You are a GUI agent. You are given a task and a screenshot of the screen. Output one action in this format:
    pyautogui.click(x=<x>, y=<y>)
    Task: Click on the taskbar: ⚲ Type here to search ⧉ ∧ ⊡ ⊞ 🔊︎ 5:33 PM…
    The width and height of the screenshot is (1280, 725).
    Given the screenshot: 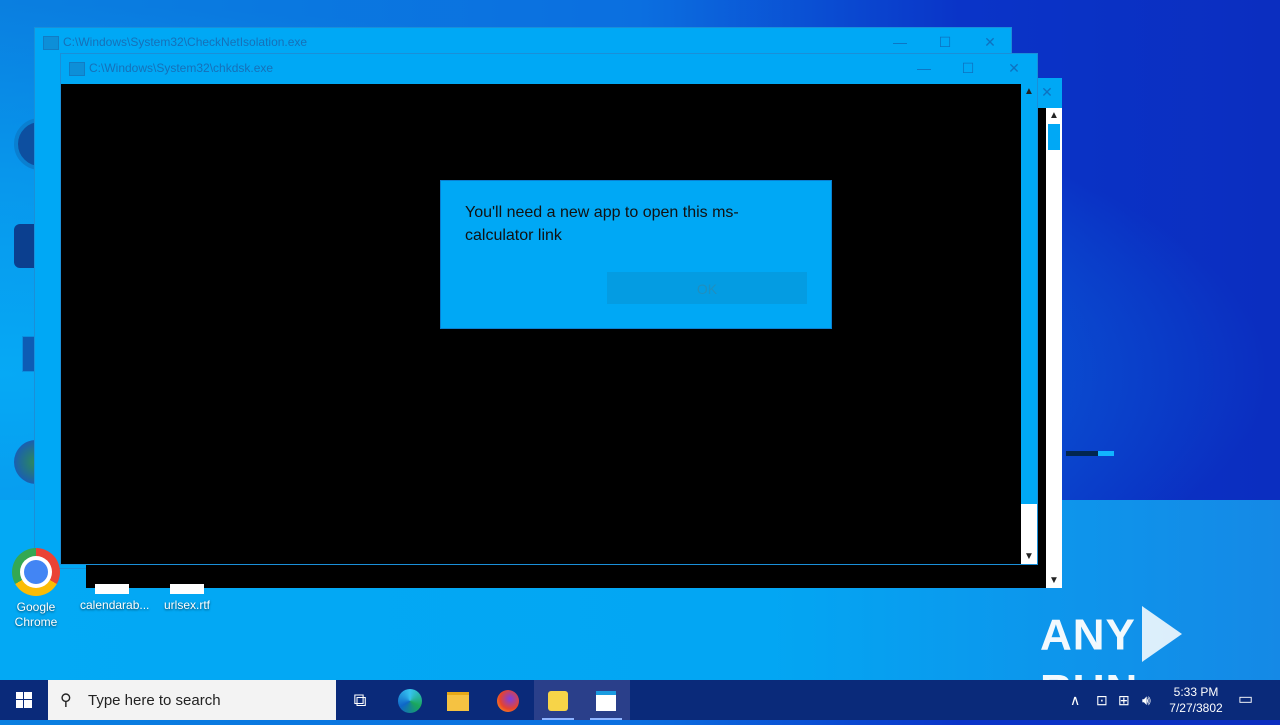 What is the action you would take?
    pyautogui.click(x=640, y=700)
    